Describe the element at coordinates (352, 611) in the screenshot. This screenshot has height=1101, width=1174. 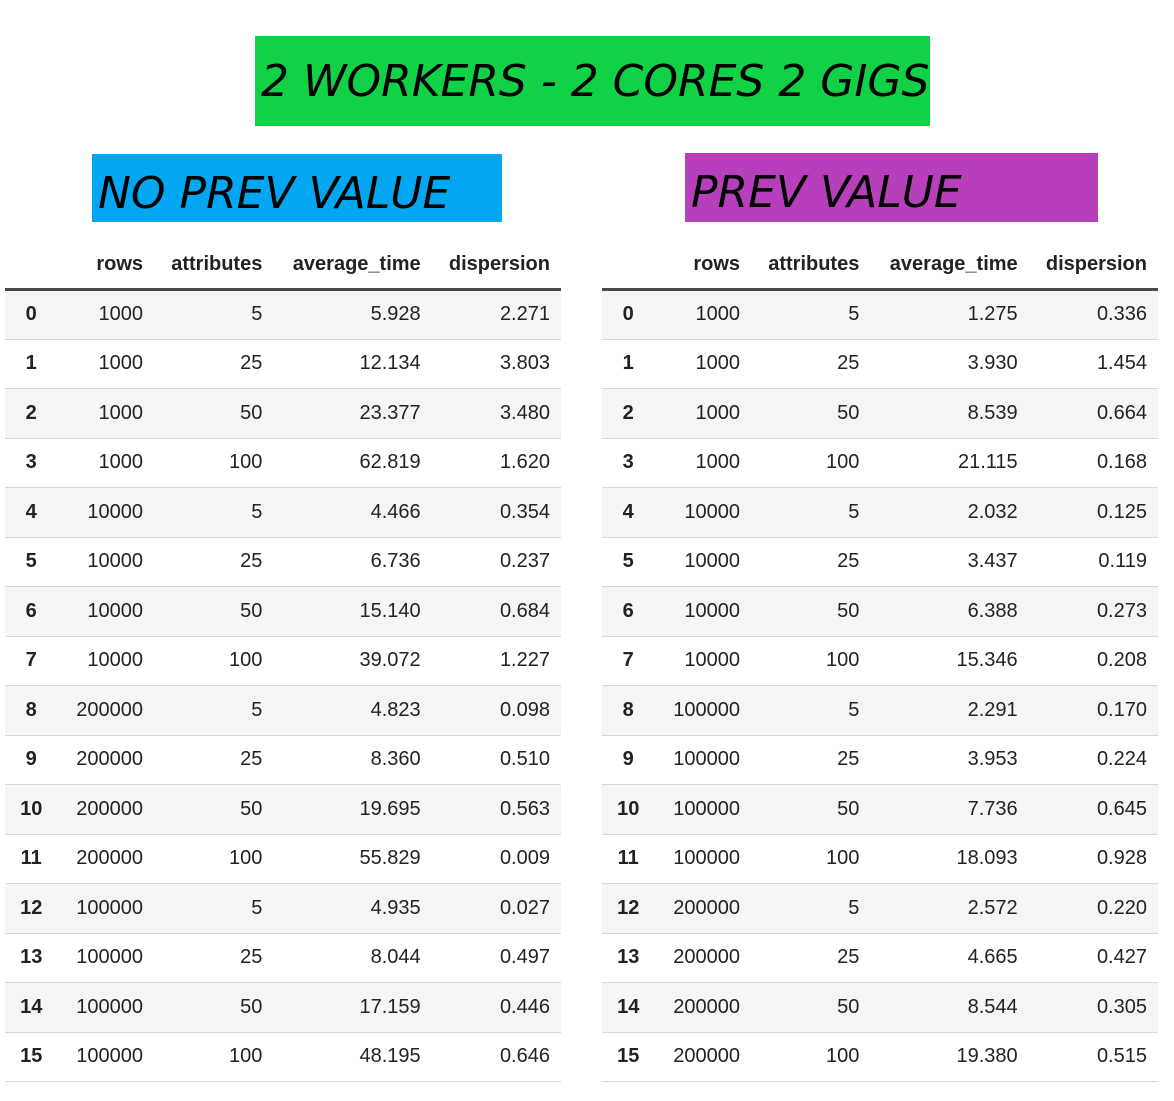
I see `average-time-cell: 15.140` at that location.